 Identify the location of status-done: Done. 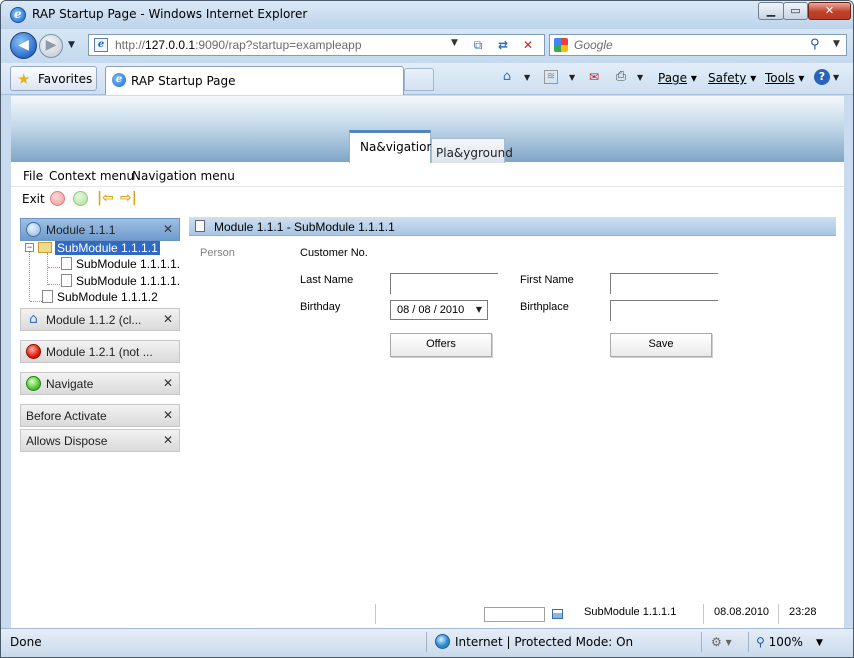
(26, 642).